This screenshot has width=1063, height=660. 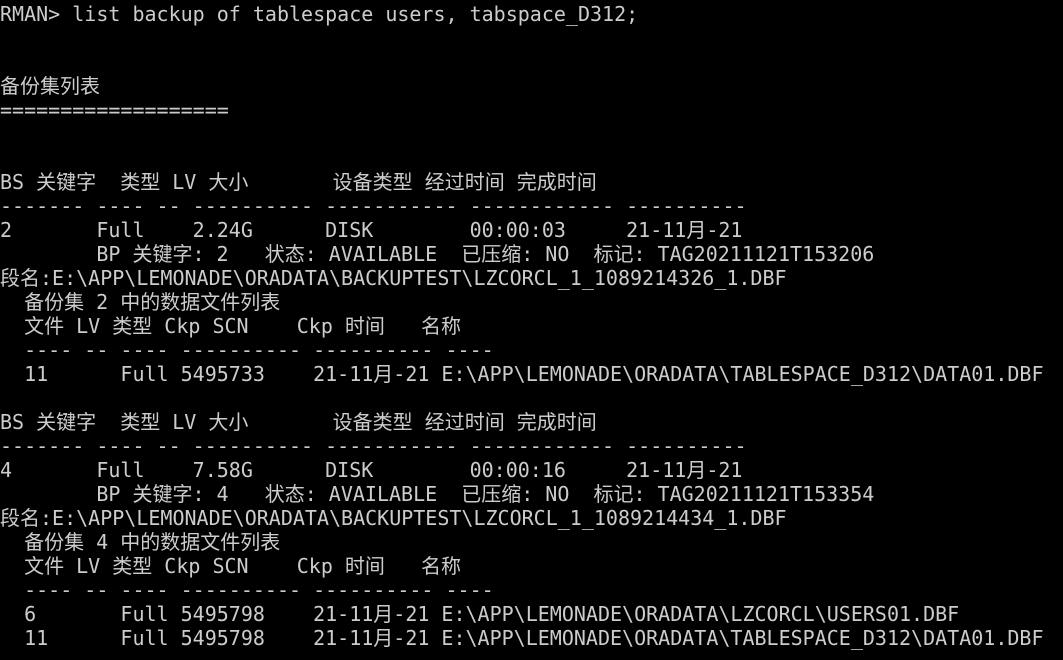 I want to click on backupset-row: 2 Full 2.24G DISK 00:00:03 21-11月-21, so click(x=371, y=230).